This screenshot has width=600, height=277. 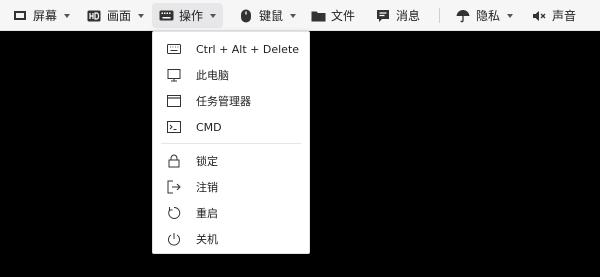 I want to click on menu-item-label: 此电脑, so click(x=212, y=75).